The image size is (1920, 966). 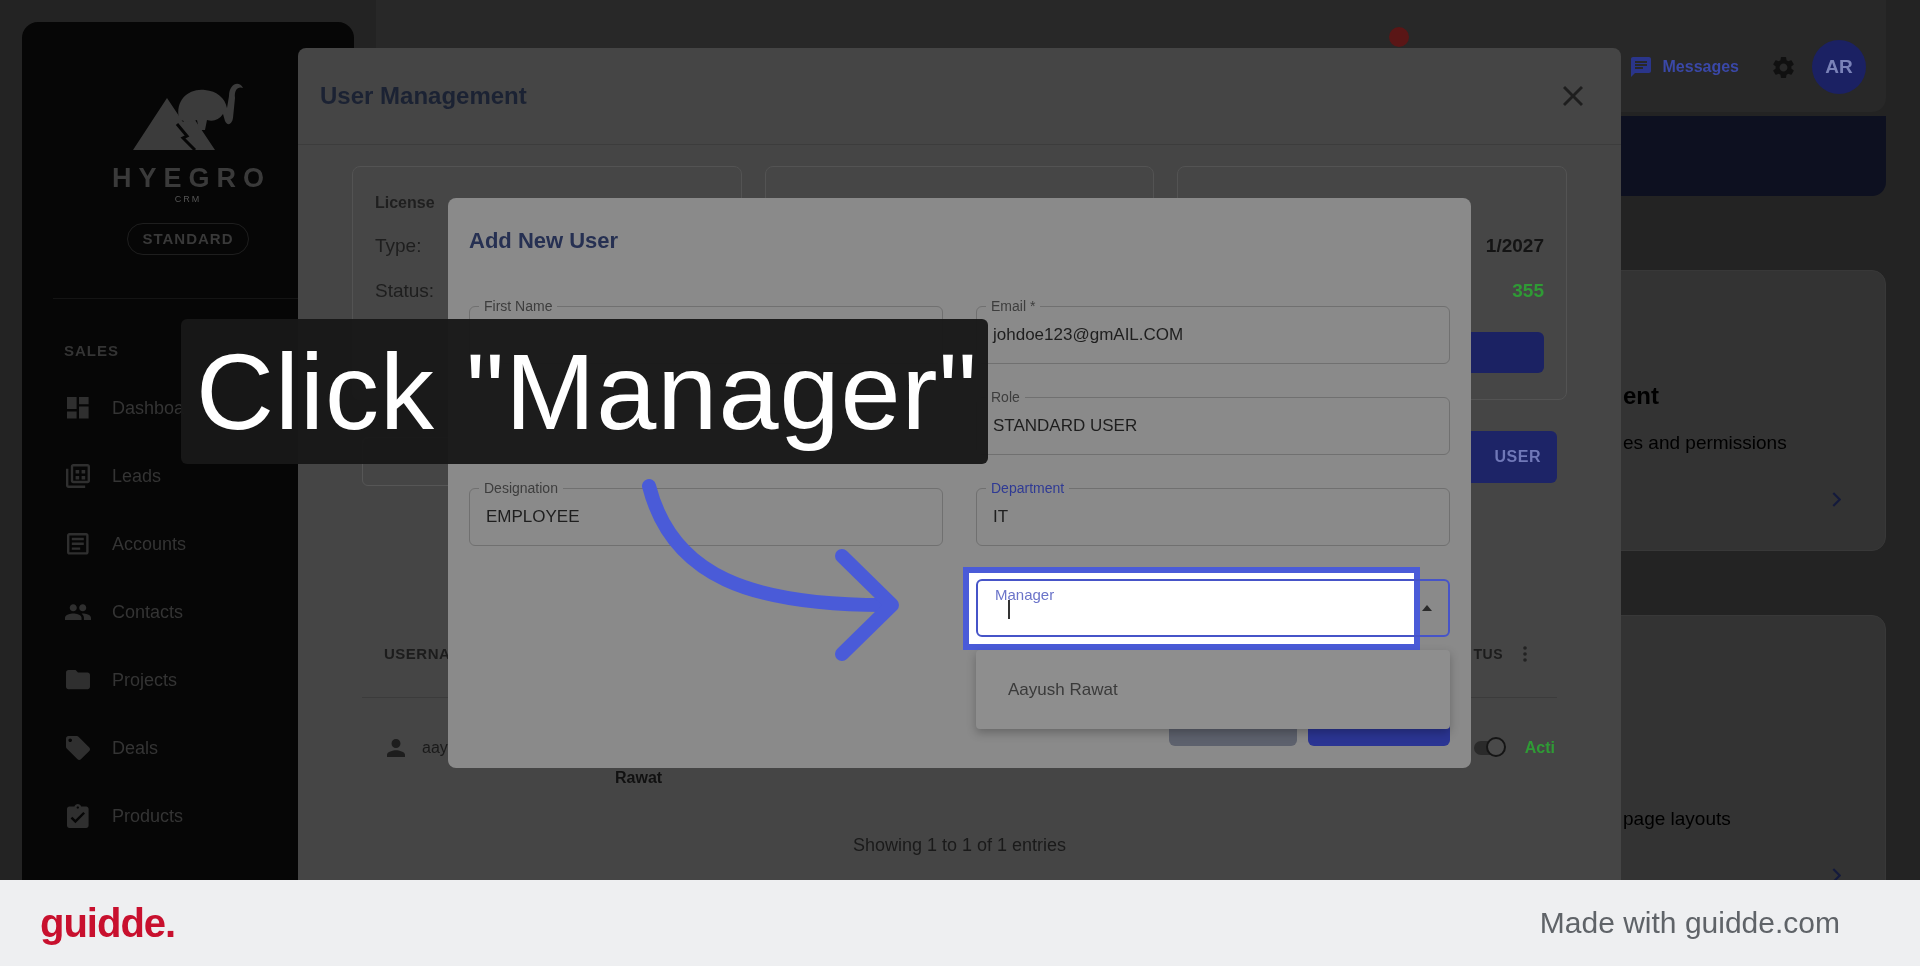 I want to click on brand-logo: guidde., so click(x=108, y=923).